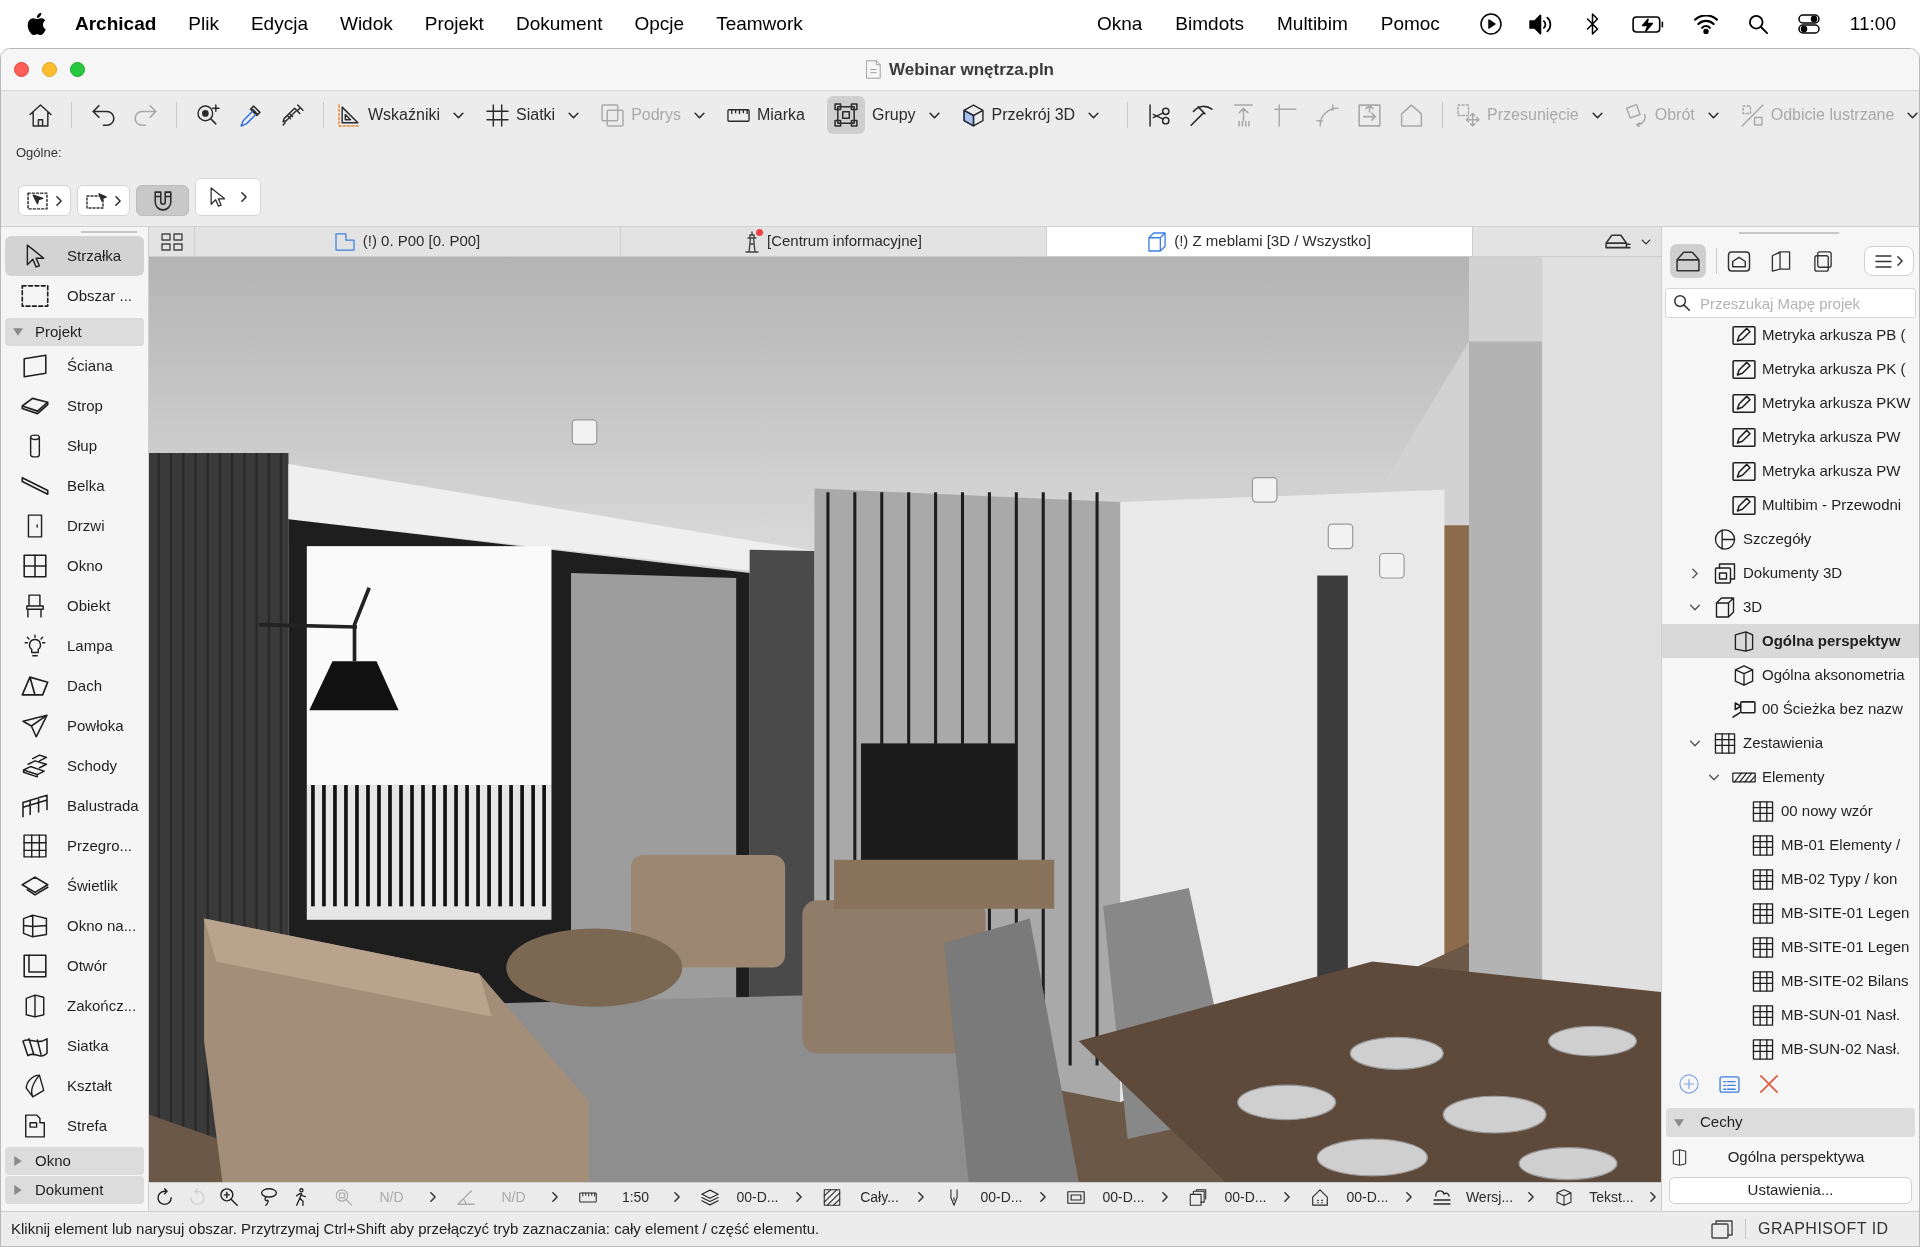 This screenshot has width=1920, height=1247. I want to click on search-field: Przeszukaj Mapę projek, so click(1790, 303).